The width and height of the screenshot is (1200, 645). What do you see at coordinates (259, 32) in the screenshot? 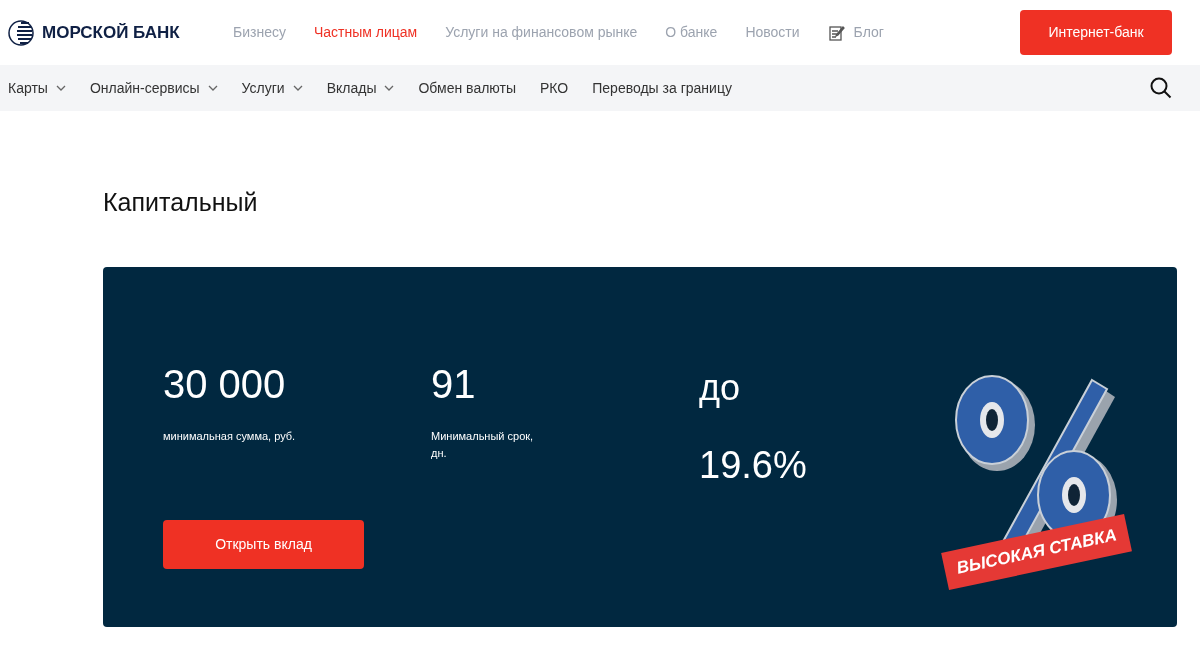
I see `top-nav-link: Бизнесу` at bounding box center [259, 32].